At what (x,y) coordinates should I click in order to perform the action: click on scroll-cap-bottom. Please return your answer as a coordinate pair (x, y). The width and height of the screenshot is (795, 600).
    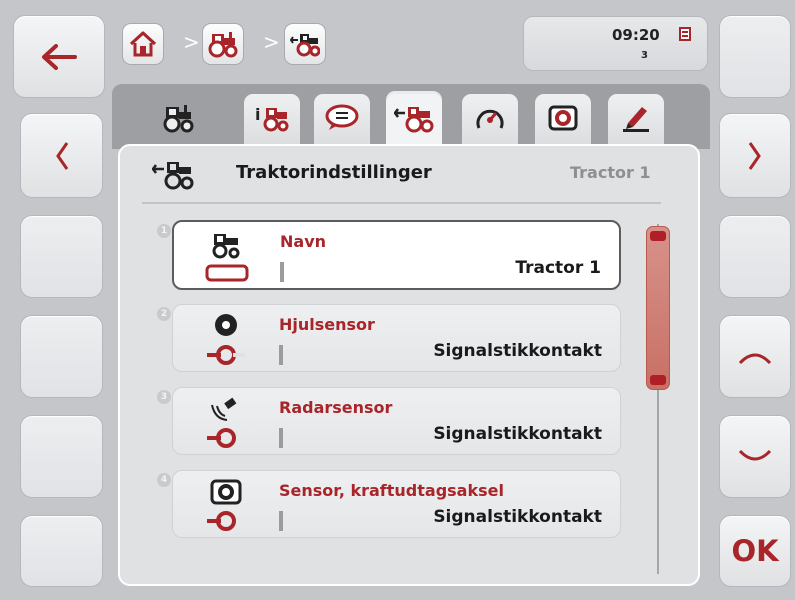
    Looking at the image, I should click on (658, 380).